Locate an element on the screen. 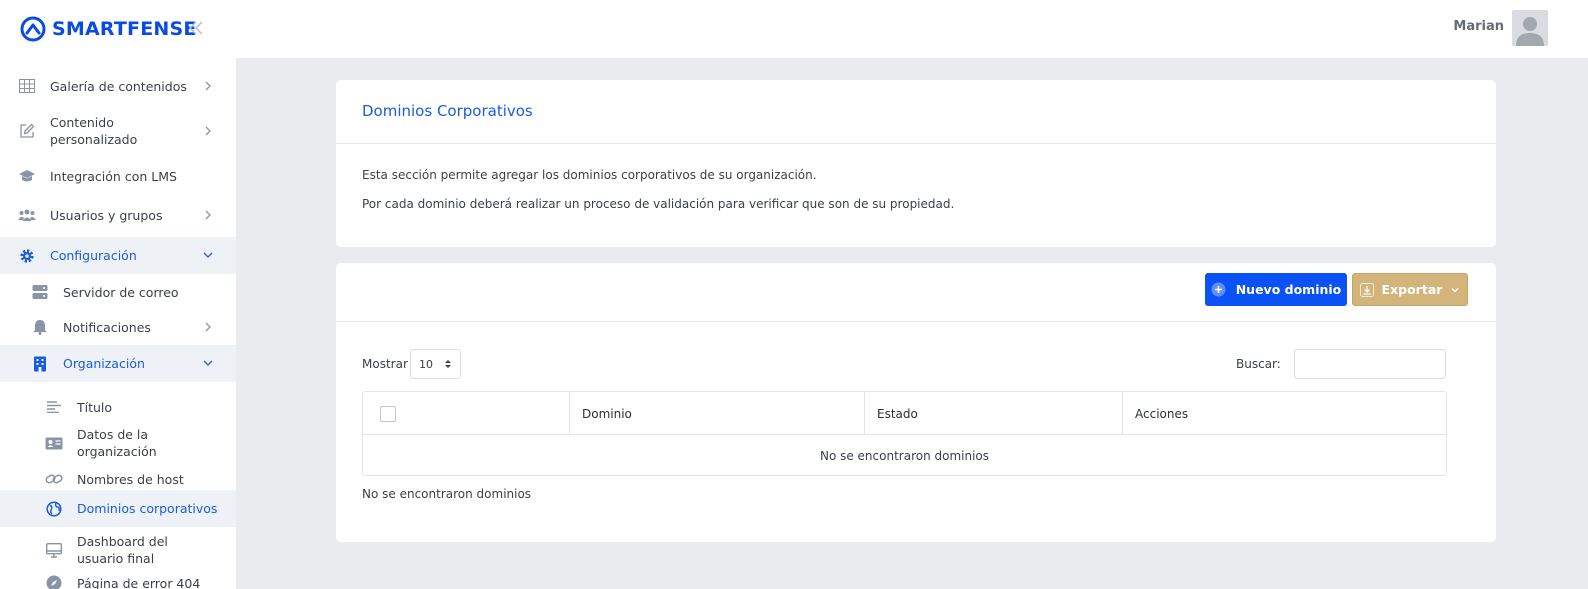 This screenshot has height=589, width=1588. select-all-checkbox is located at coordinates (388, 413).